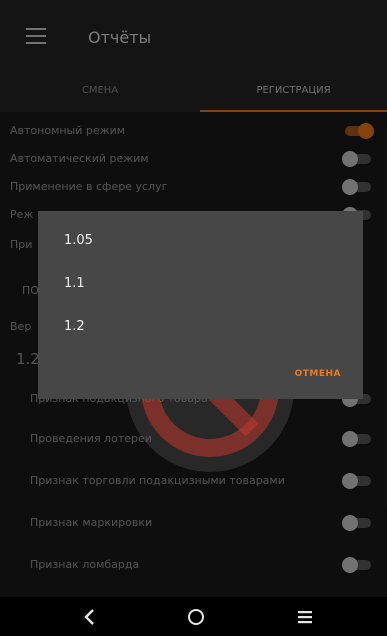 The height and width of the screenshot is (636, 387). Describe the element at coordinates (90, 617) in the screenshot. I see `back-icon` at that location.